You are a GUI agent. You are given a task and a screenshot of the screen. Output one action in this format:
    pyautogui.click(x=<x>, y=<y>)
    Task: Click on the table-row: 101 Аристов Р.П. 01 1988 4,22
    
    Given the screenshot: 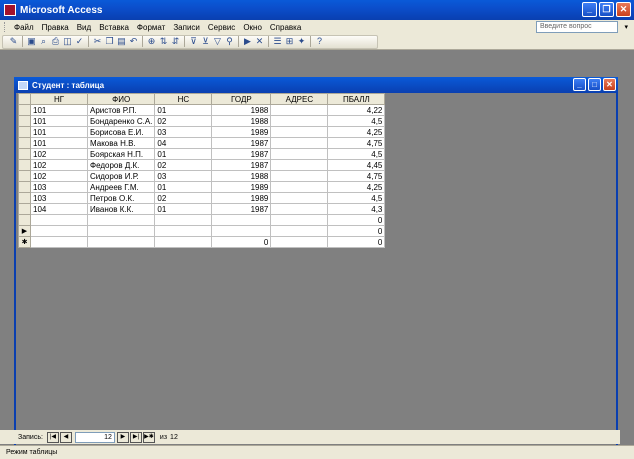 What is the action you would take?
    pyautogui.click(x=202, y=110)
    